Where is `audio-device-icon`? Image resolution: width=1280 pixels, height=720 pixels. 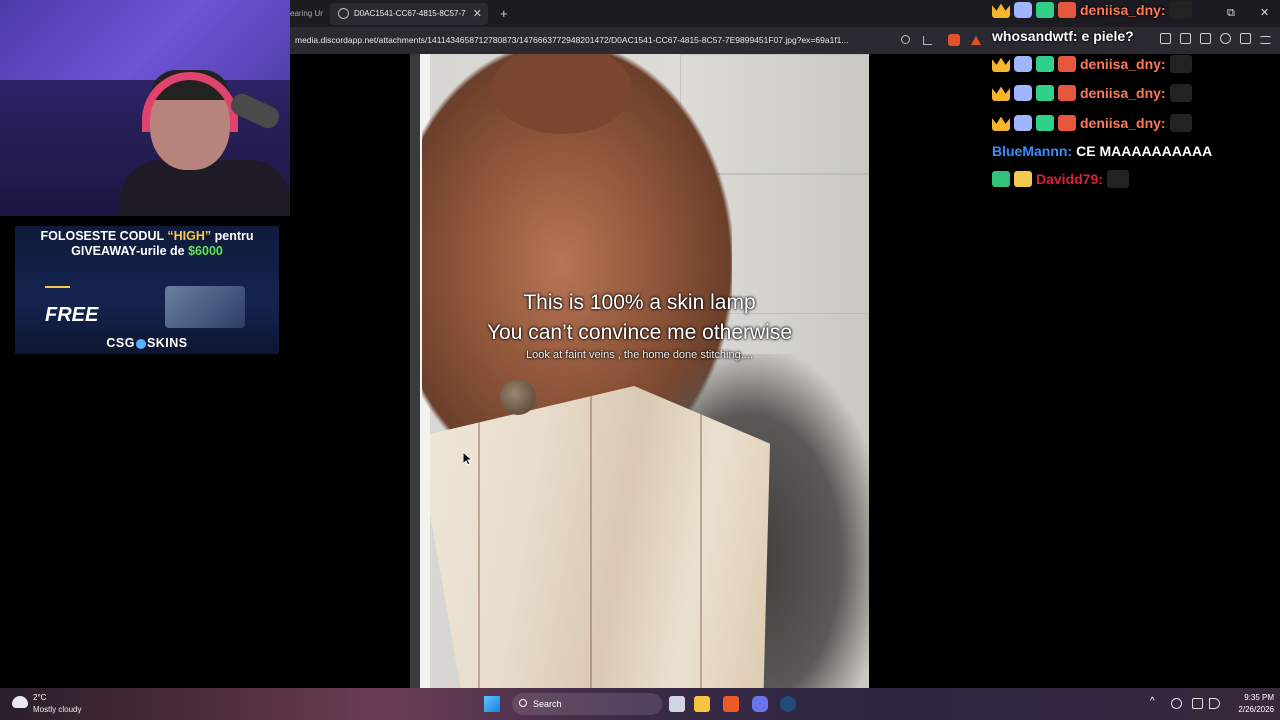 audio-device-icon is located at coordinates (1176, 703).